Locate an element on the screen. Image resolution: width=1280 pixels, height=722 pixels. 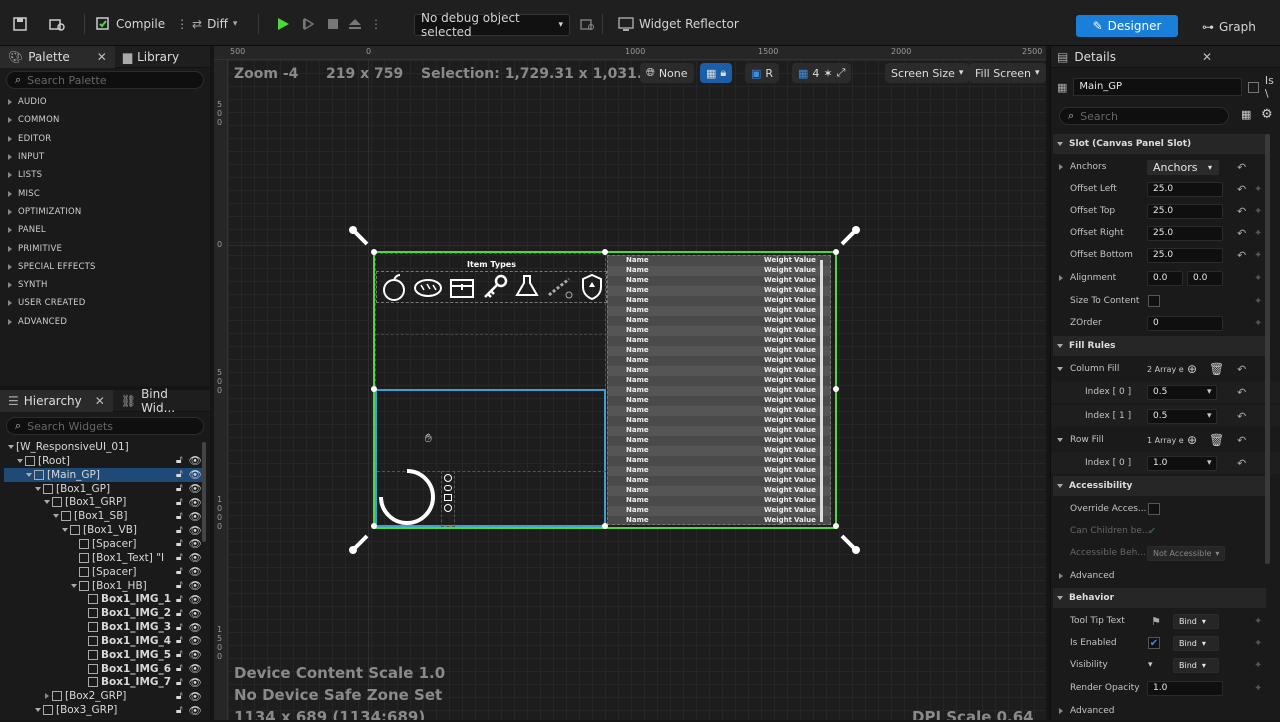
tree-row: Box1_IMG_6 🔓︎ 👁︎ is located at coordinates (104, 669).